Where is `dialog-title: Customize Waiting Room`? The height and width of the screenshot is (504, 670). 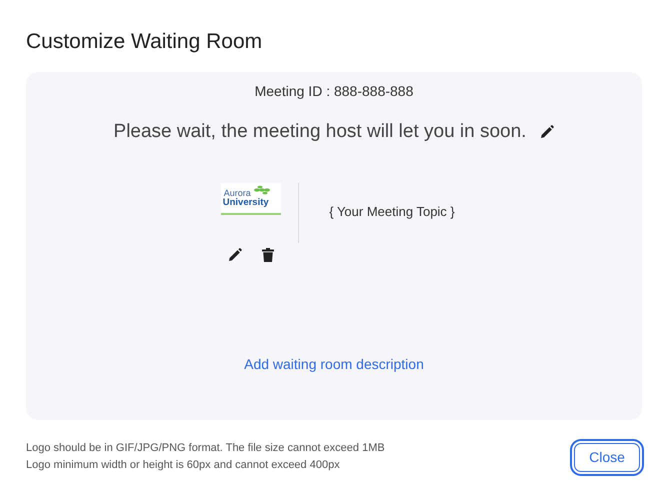 dialog-title: Customize Waiting Room is located at coordinates (145, 42).